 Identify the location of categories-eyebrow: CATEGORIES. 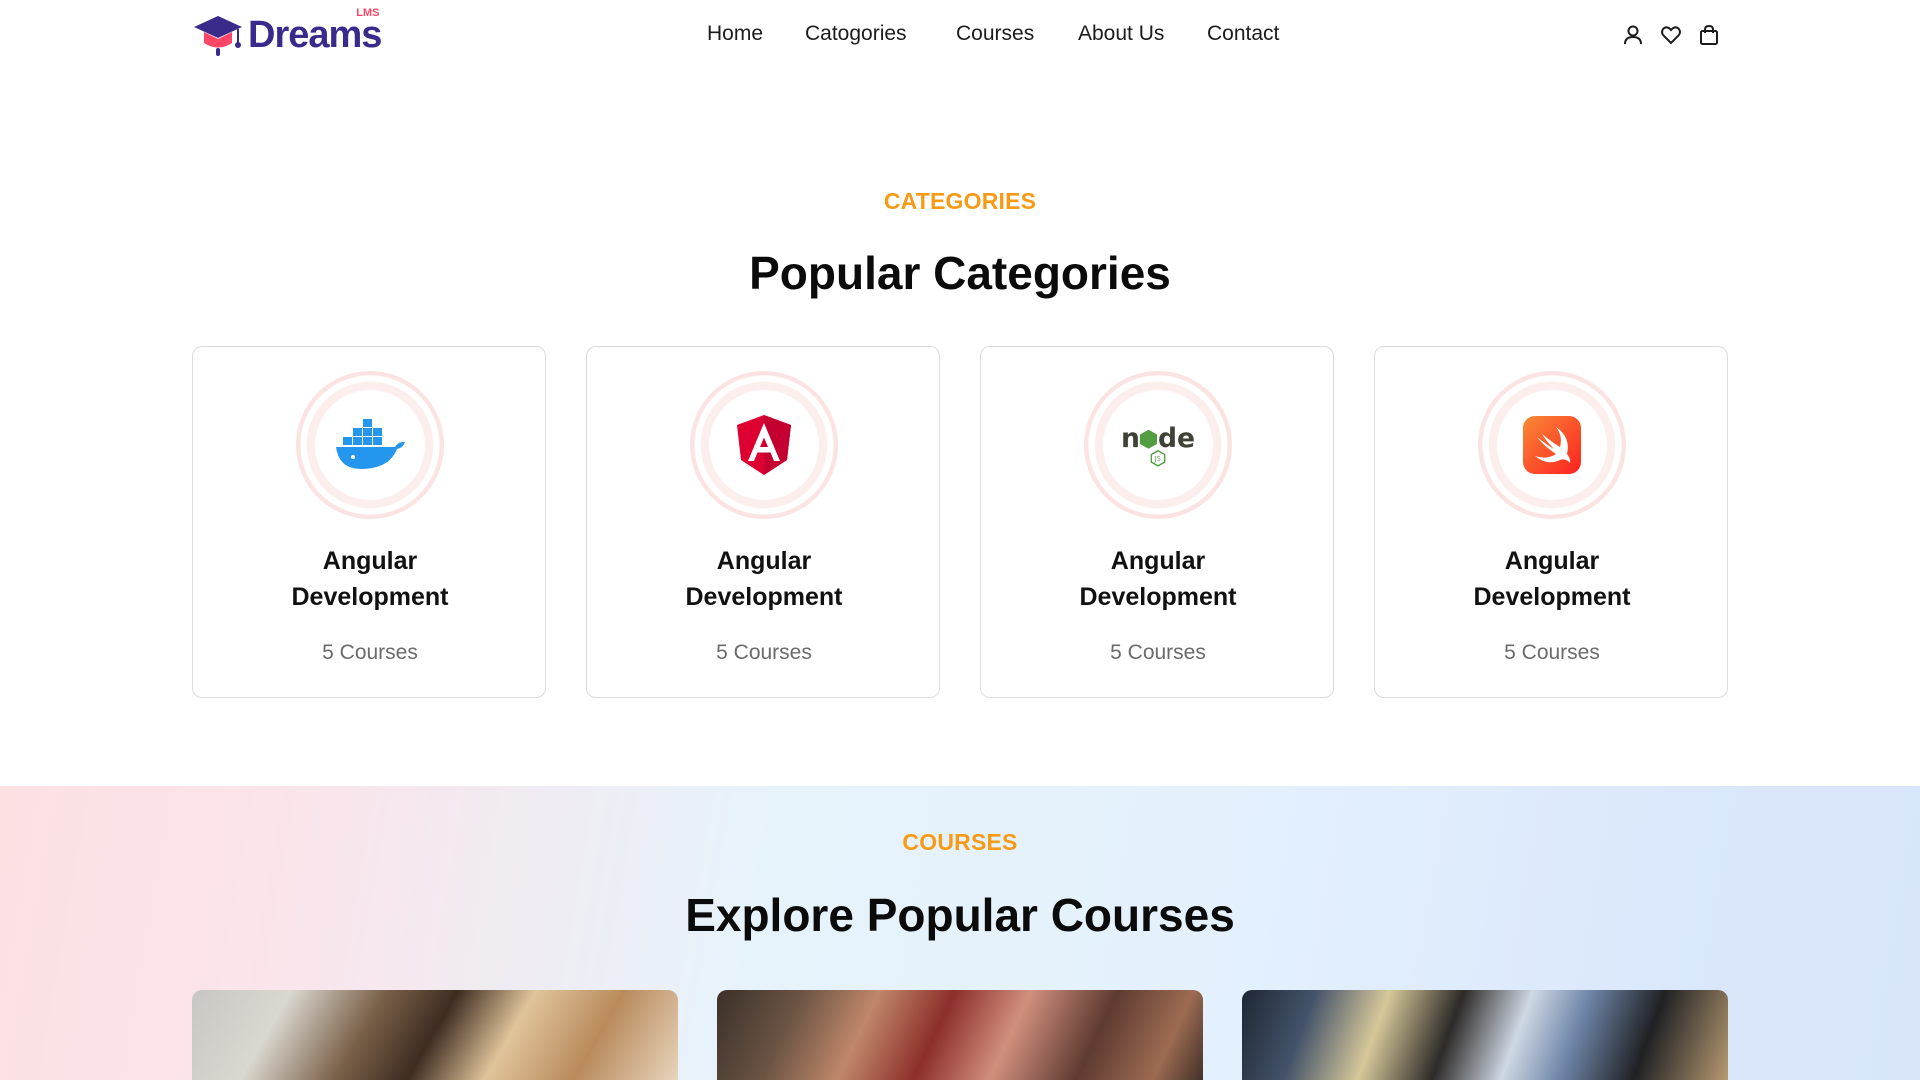
(960, 201).